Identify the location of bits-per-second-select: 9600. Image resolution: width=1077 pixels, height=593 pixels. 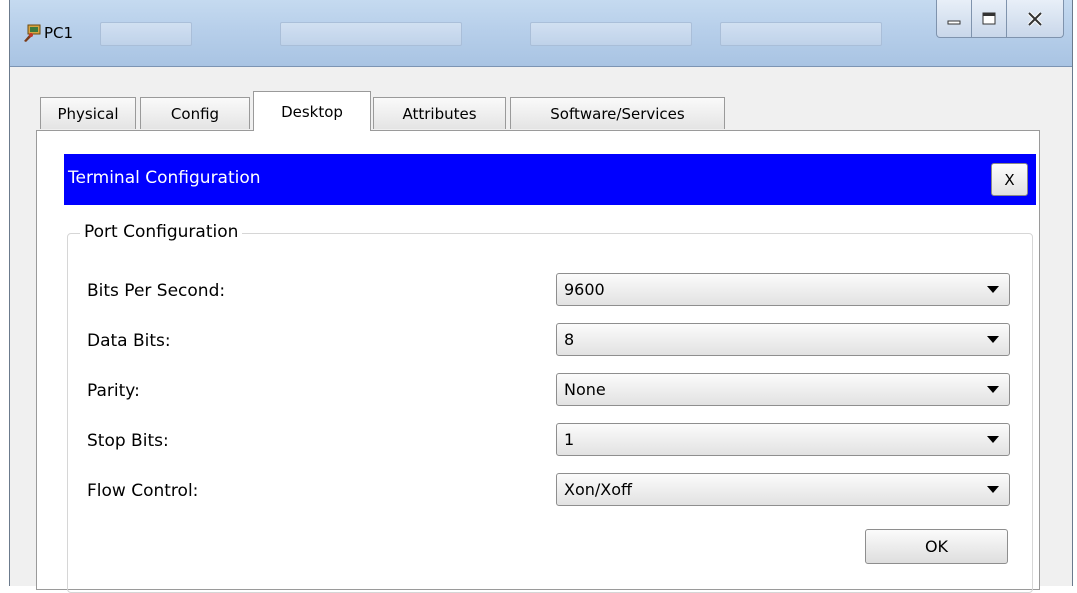
(783, 289).